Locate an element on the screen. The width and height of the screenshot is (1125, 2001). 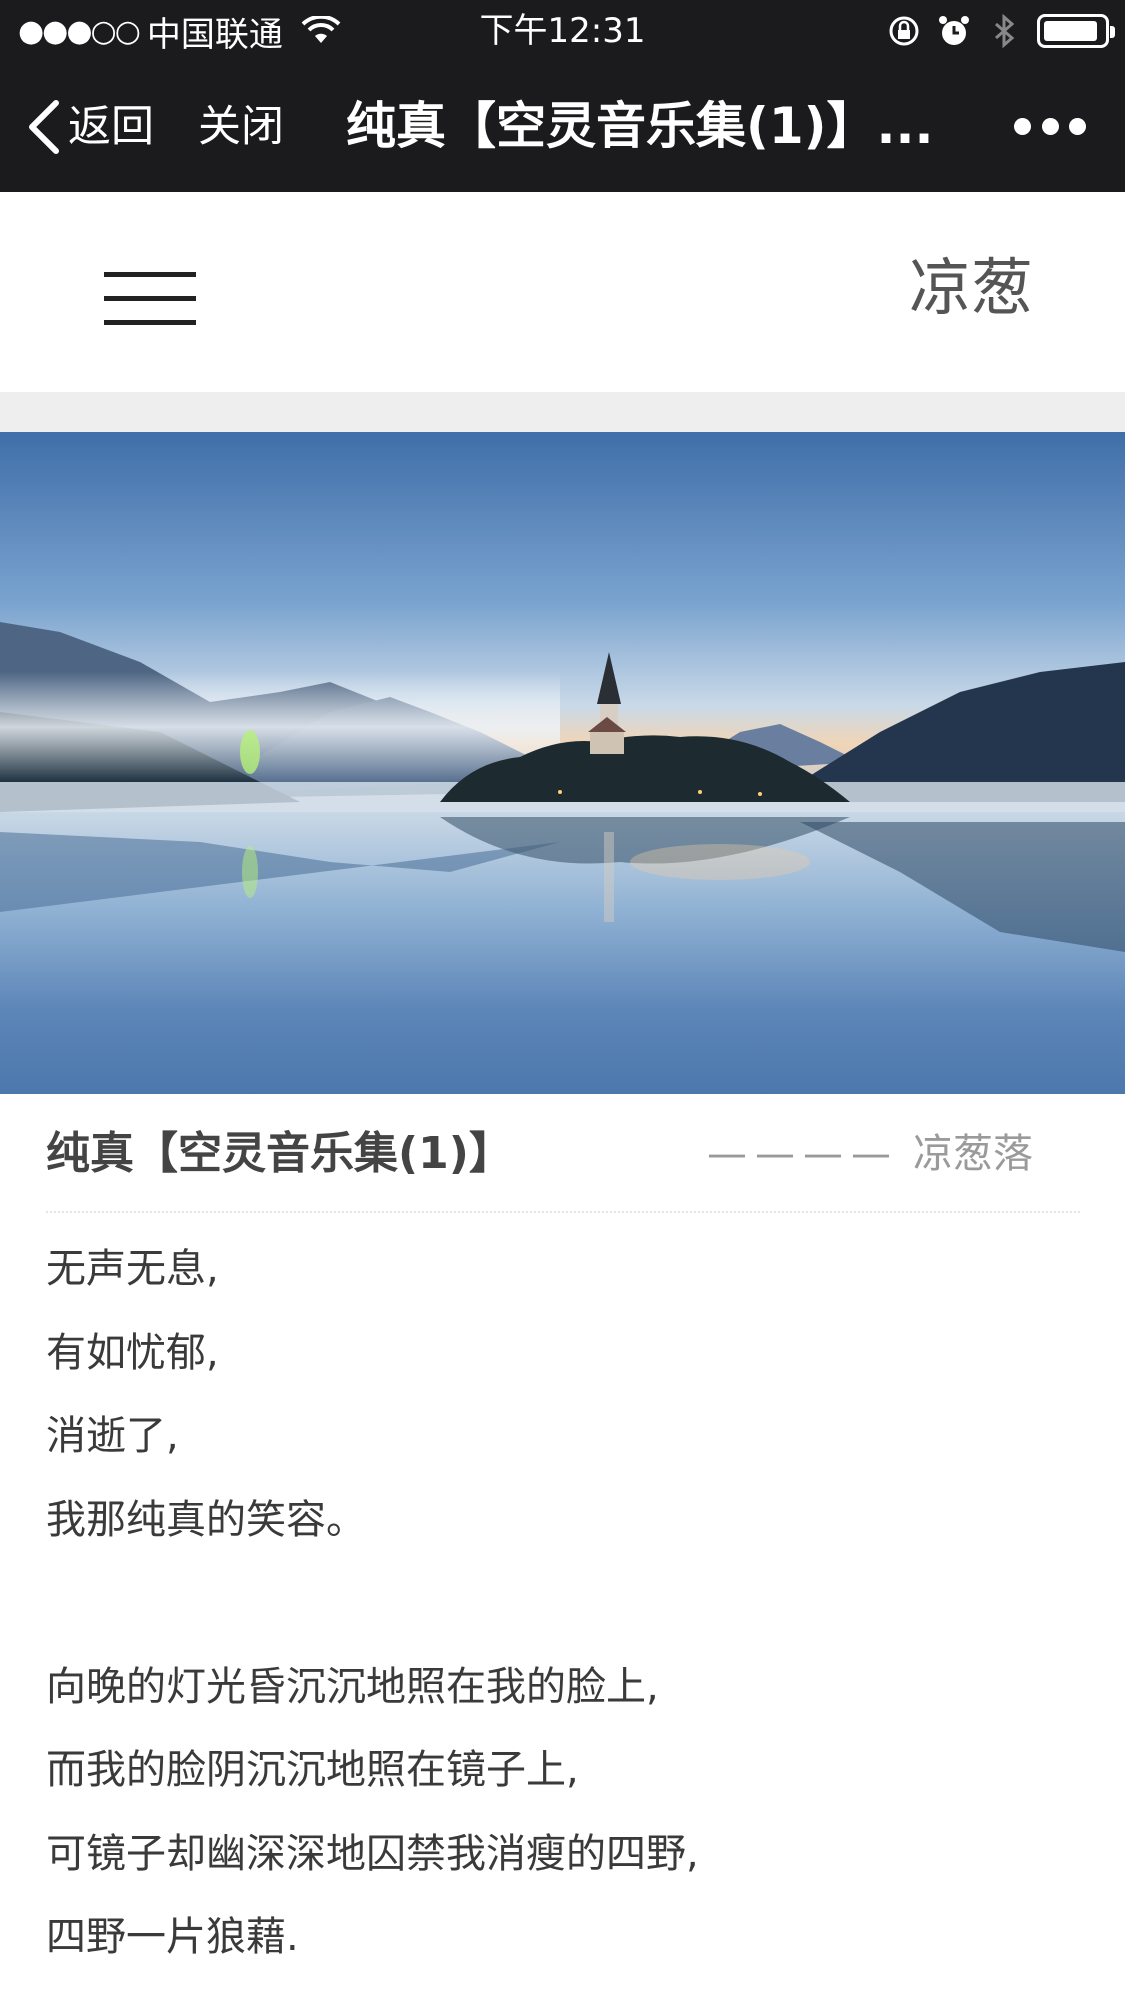
poem-line: 而我的脸阴沉沉地照在镜子上, is located at coordinates (312, 1770).